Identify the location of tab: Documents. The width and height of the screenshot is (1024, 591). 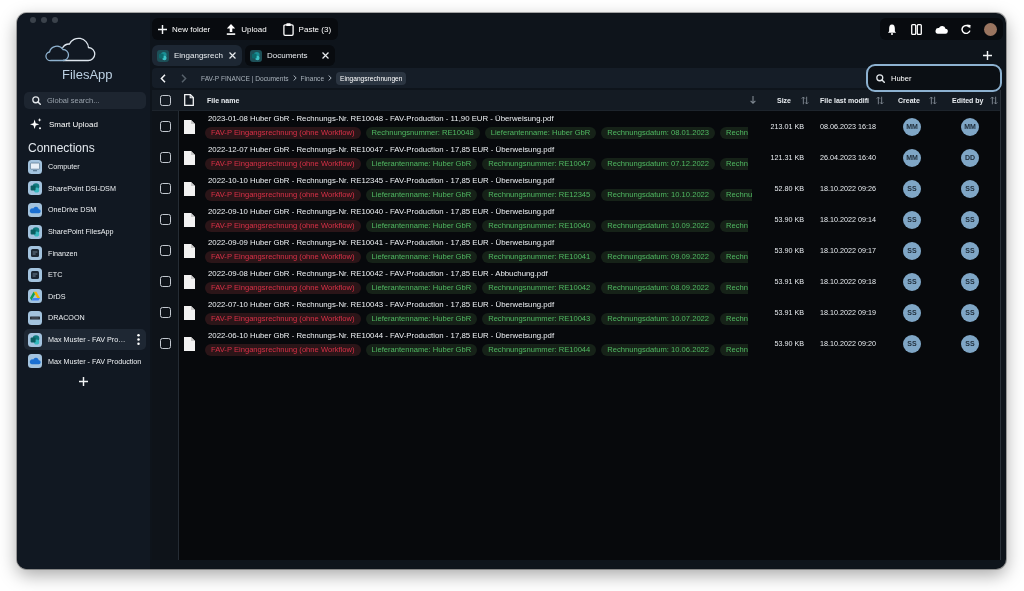
(290, 55).